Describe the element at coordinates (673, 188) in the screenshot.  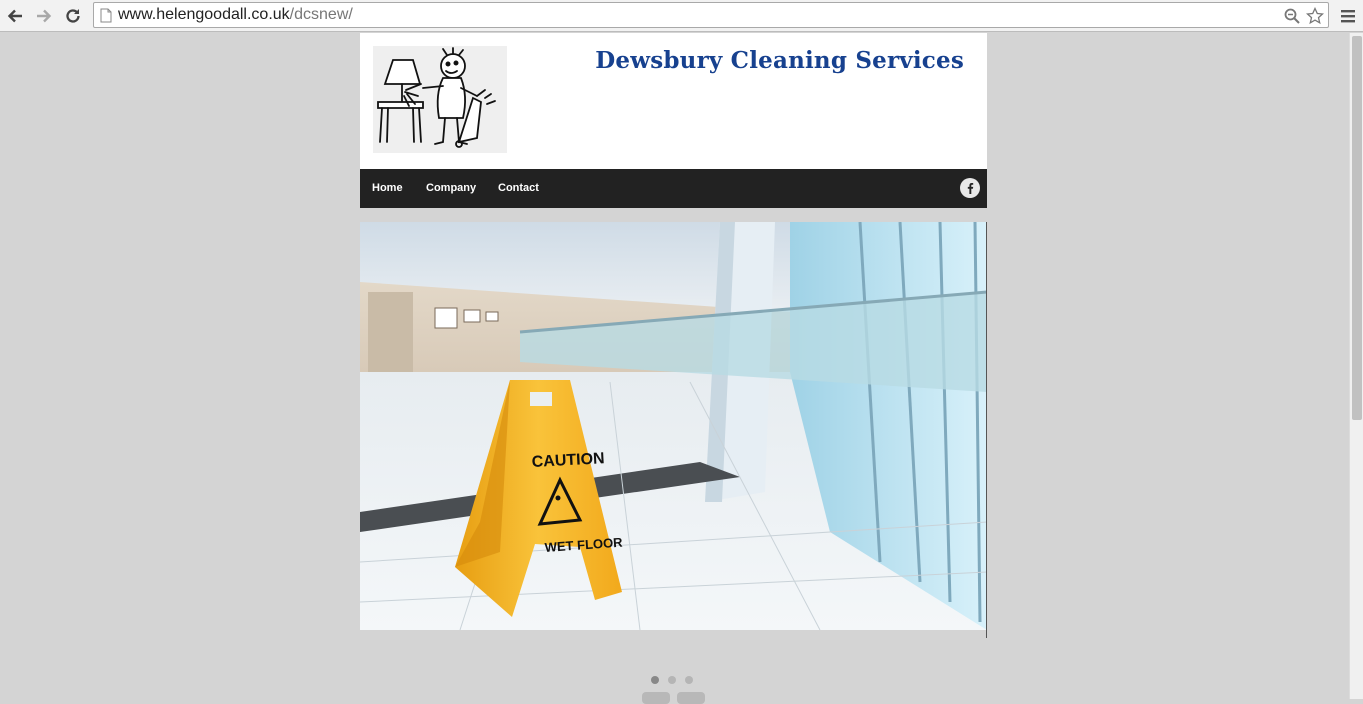
I see `main-navbar: Home Company Contact` at that location.